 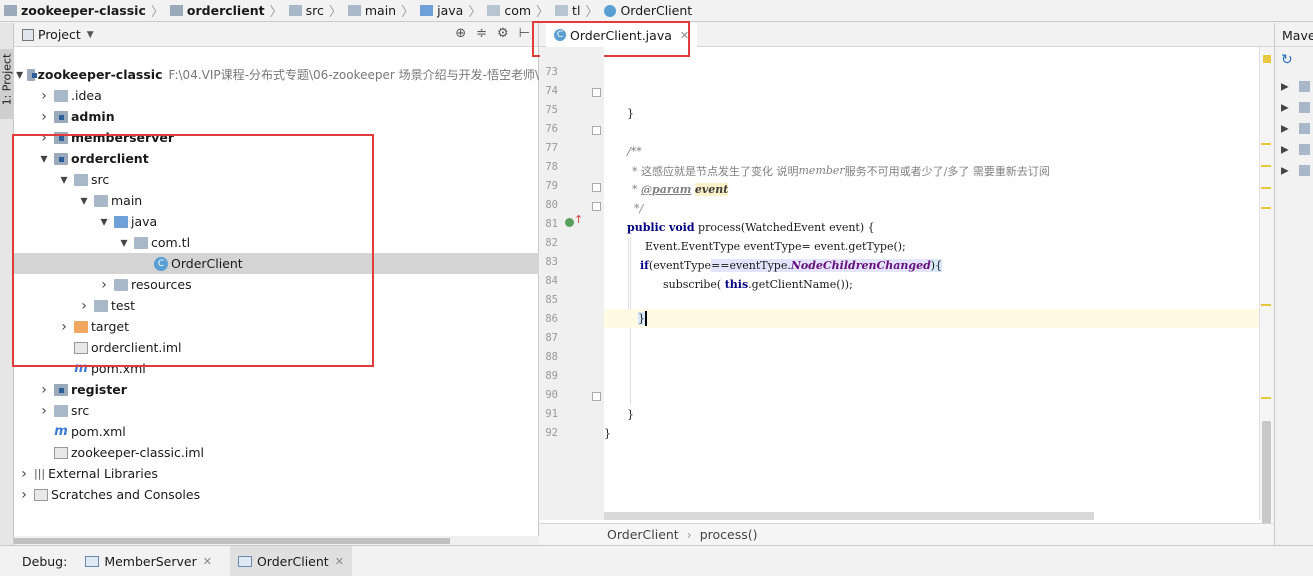 What do you see at coordinates (569, 222) in the screenshot?
I see `implements-method-icon` at bounding box center [569, 222].